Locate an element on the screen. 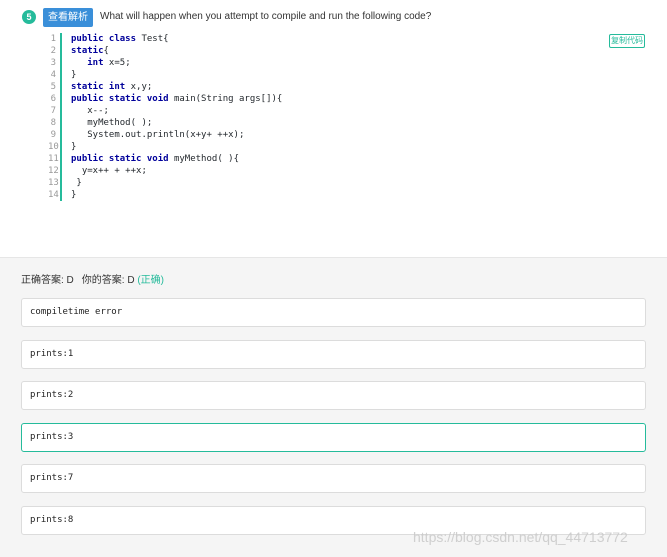  code-text: static int x,y; is located at coordinates (112, 87).